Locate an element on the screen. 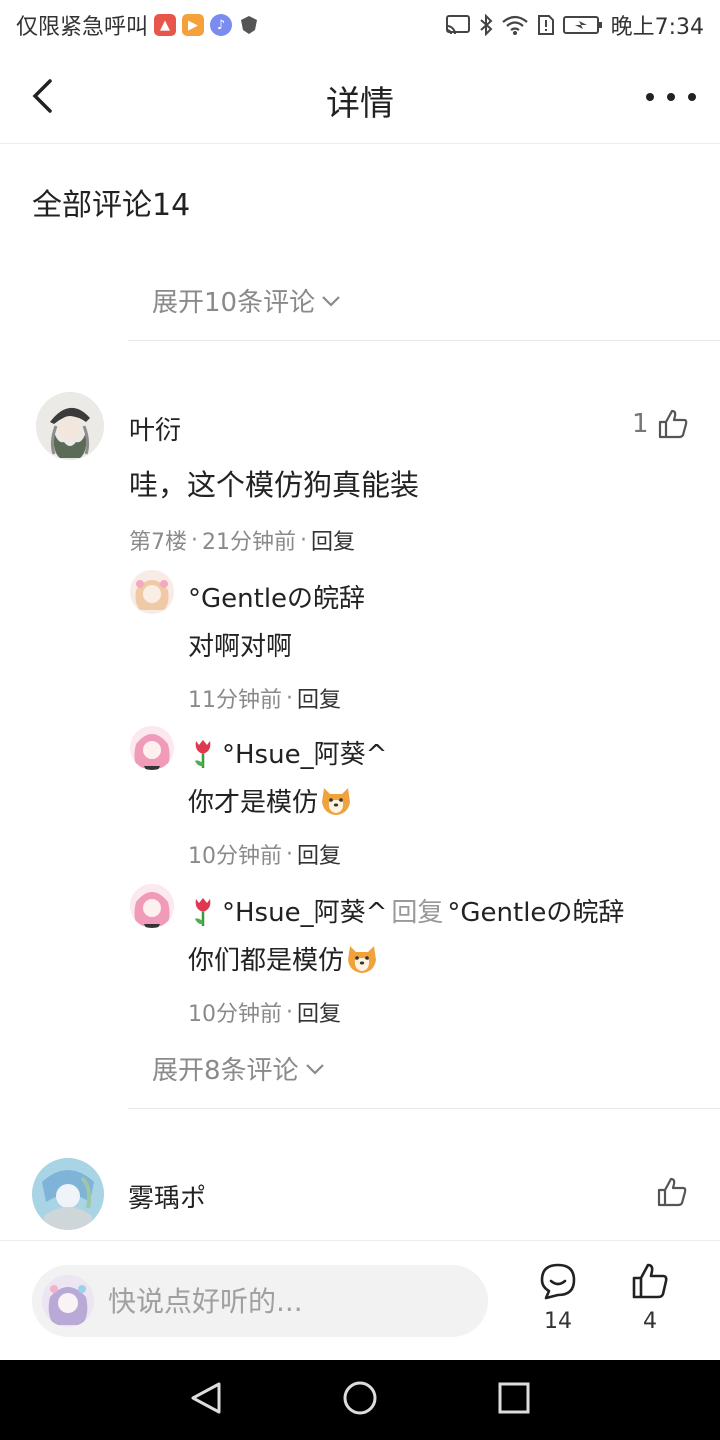  comment-bubble-icon is located at coordinates (558, 1281).